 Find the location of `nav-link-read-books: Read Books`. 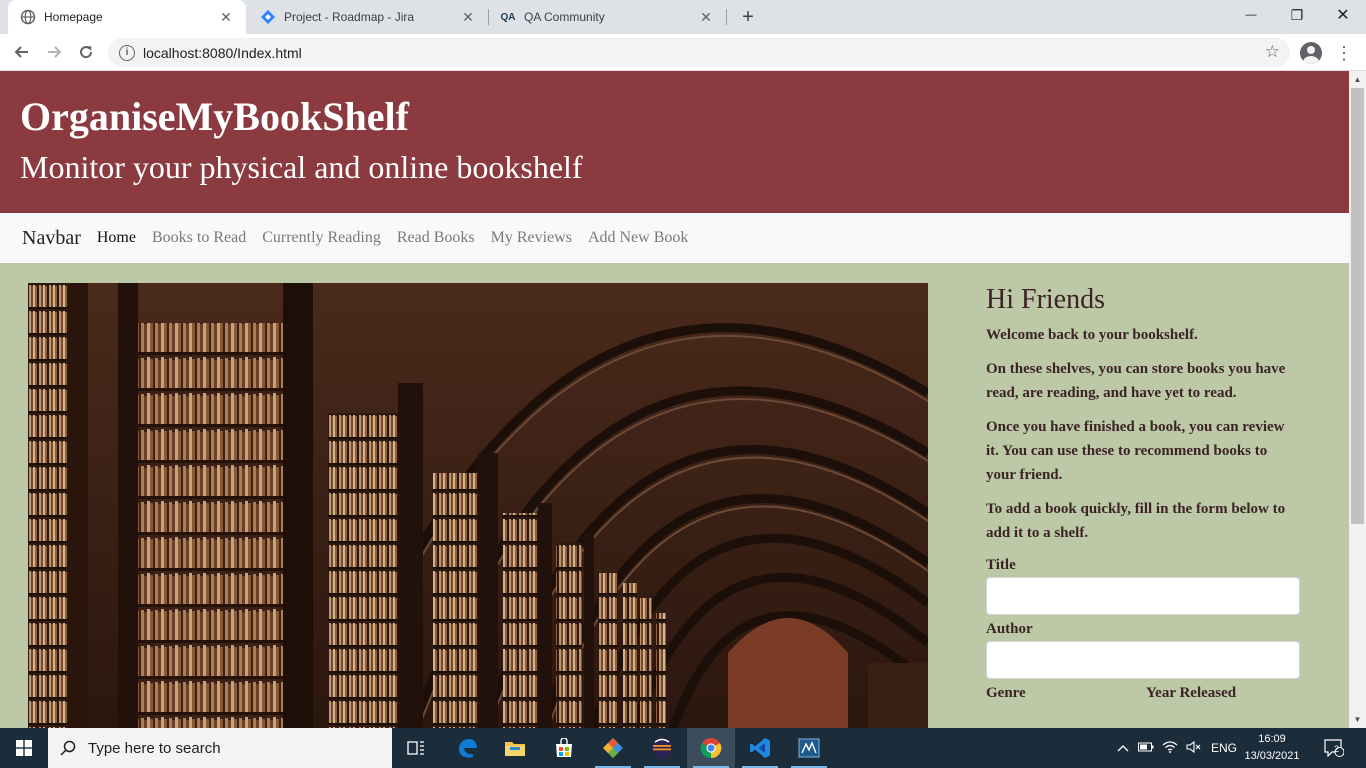

nav-link-read-books: Read Books is located at coordinates (436, 238).